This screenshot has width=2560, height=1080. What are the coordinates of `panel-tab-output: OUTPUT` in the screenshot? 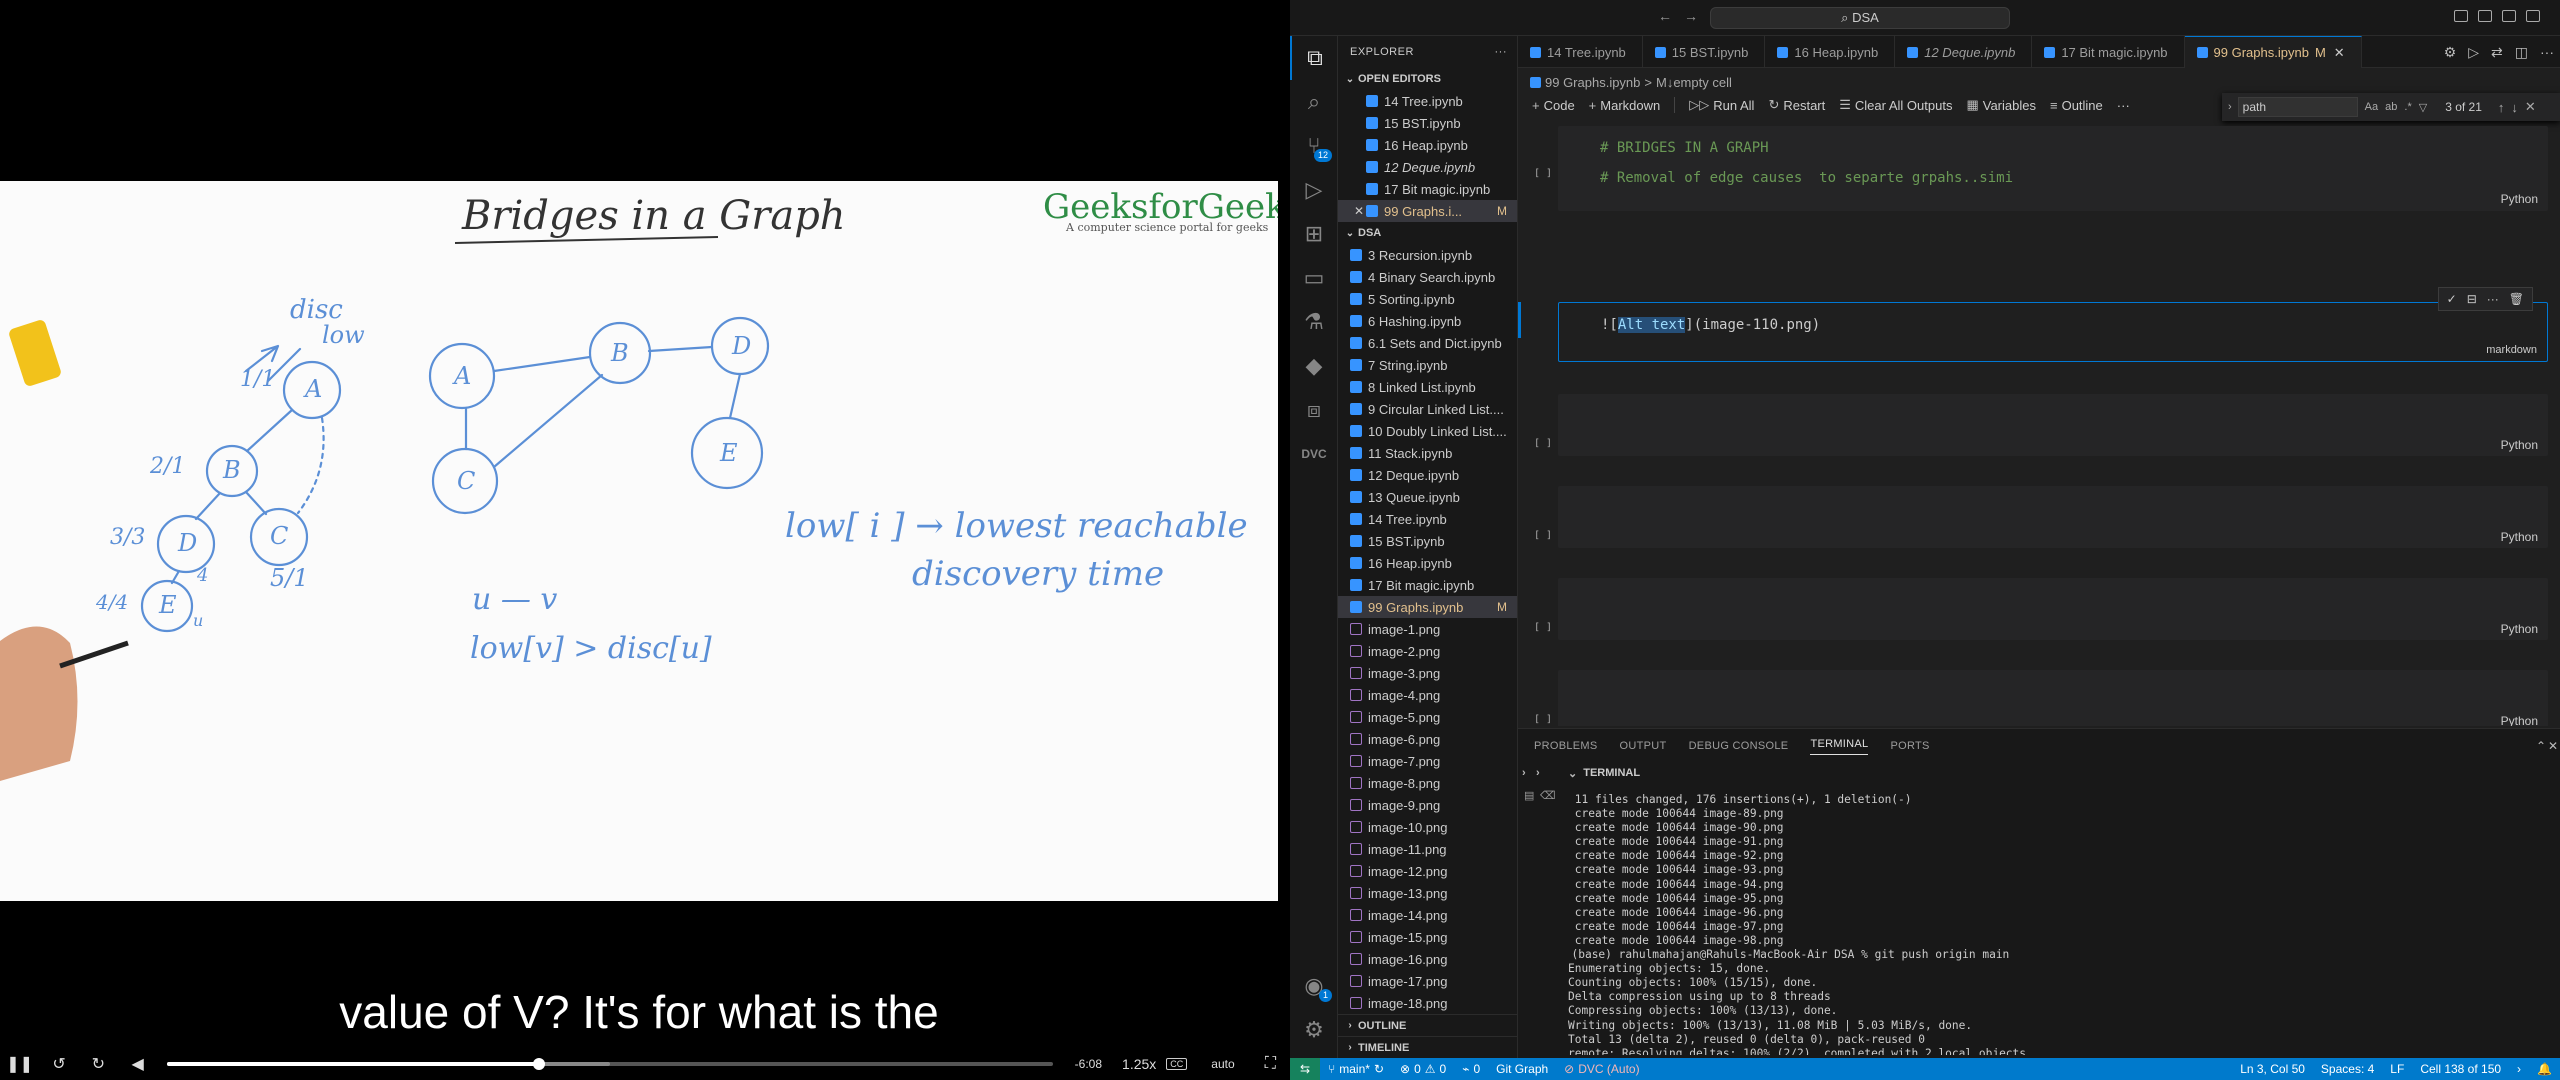 It's located at (1643, 746).